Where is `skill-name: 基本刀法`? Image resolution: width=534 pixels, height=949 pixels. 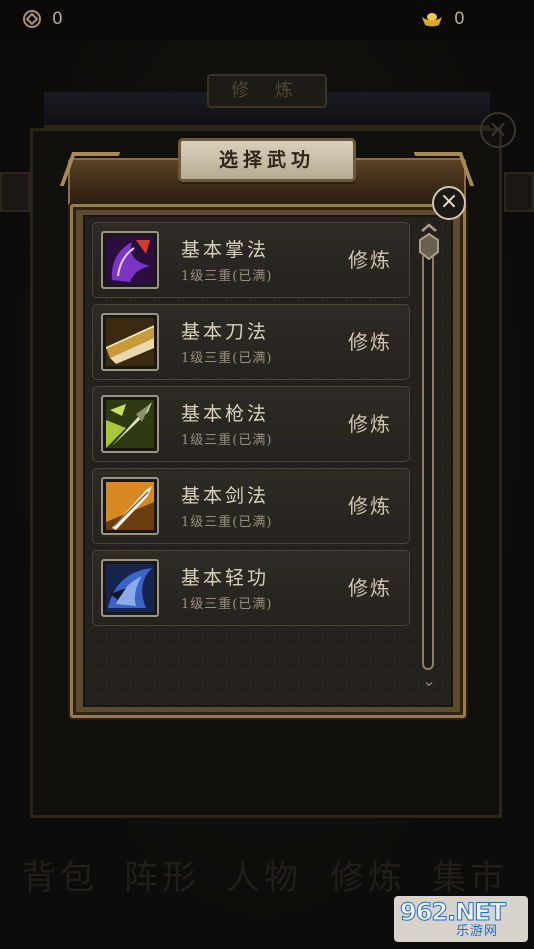 skill-name: 基本刀法 is located at coordinates (225, 332).